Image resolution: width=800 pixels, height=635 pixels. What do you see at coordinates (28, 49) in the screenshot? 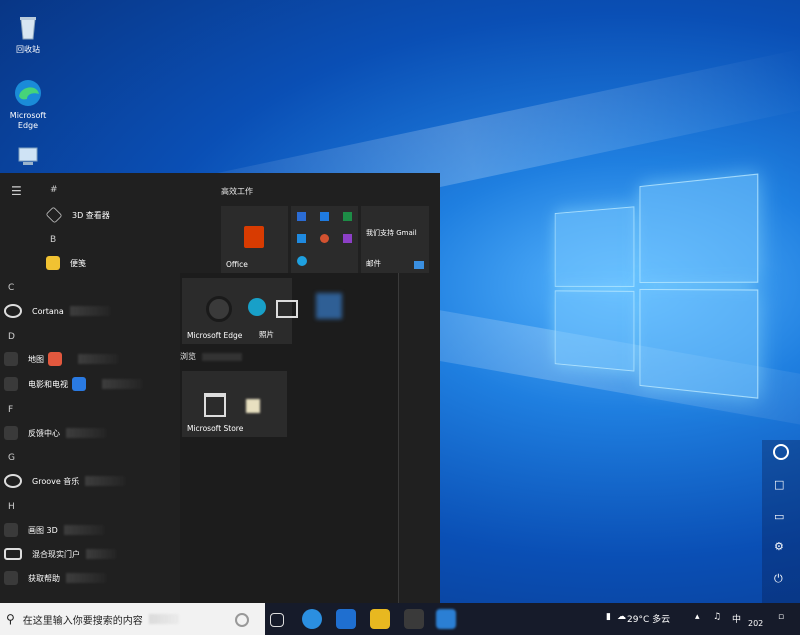
I see `desktop-icon-label: 回收站` at bounding box center [28, 49].